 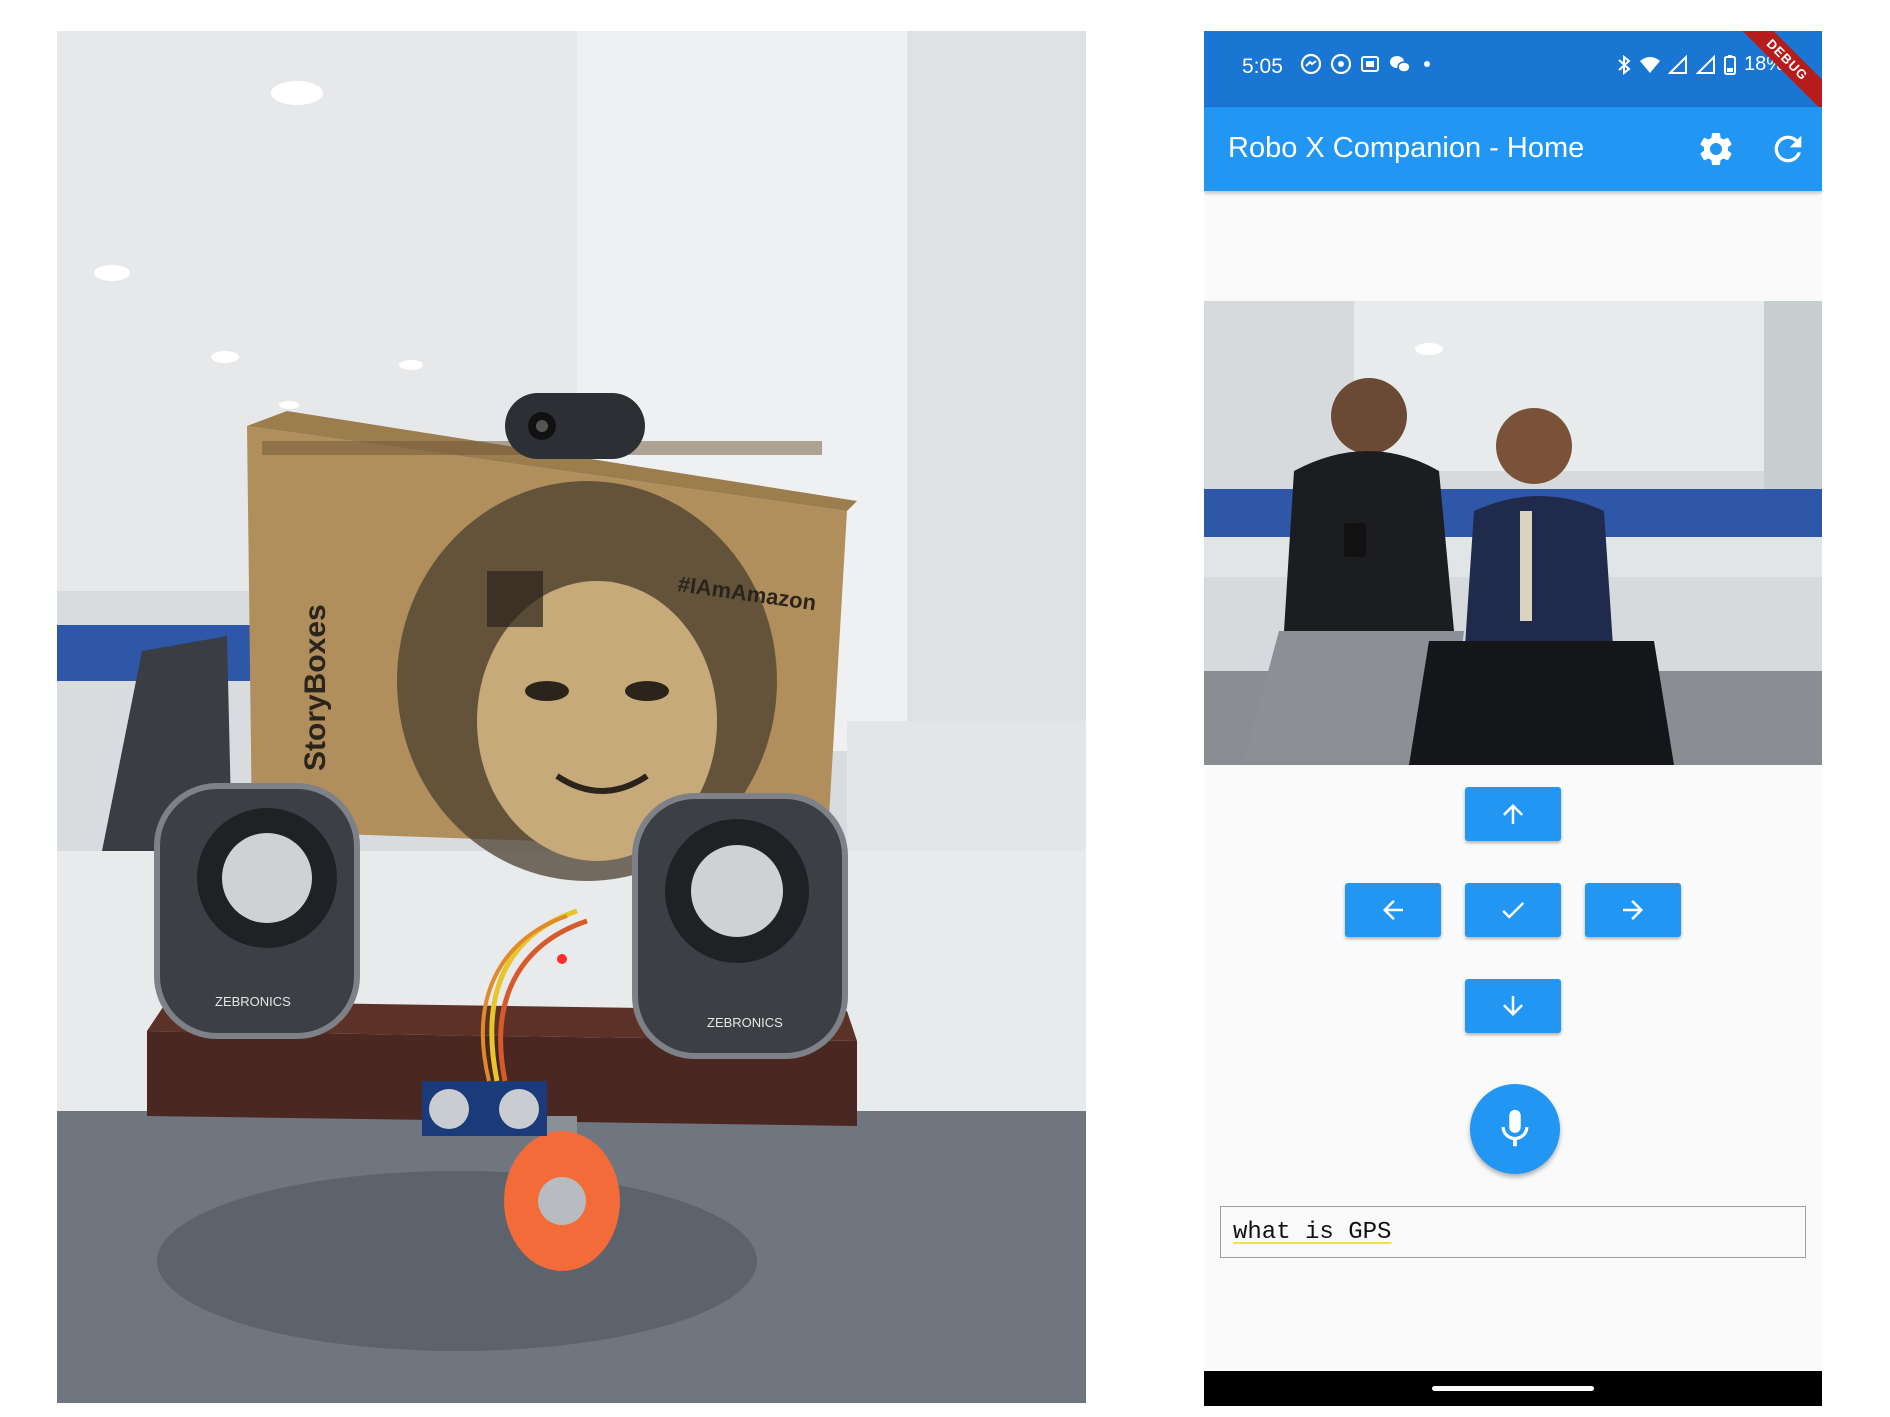 I want to click on navigation-bar, so click(x=1513, y=1388).